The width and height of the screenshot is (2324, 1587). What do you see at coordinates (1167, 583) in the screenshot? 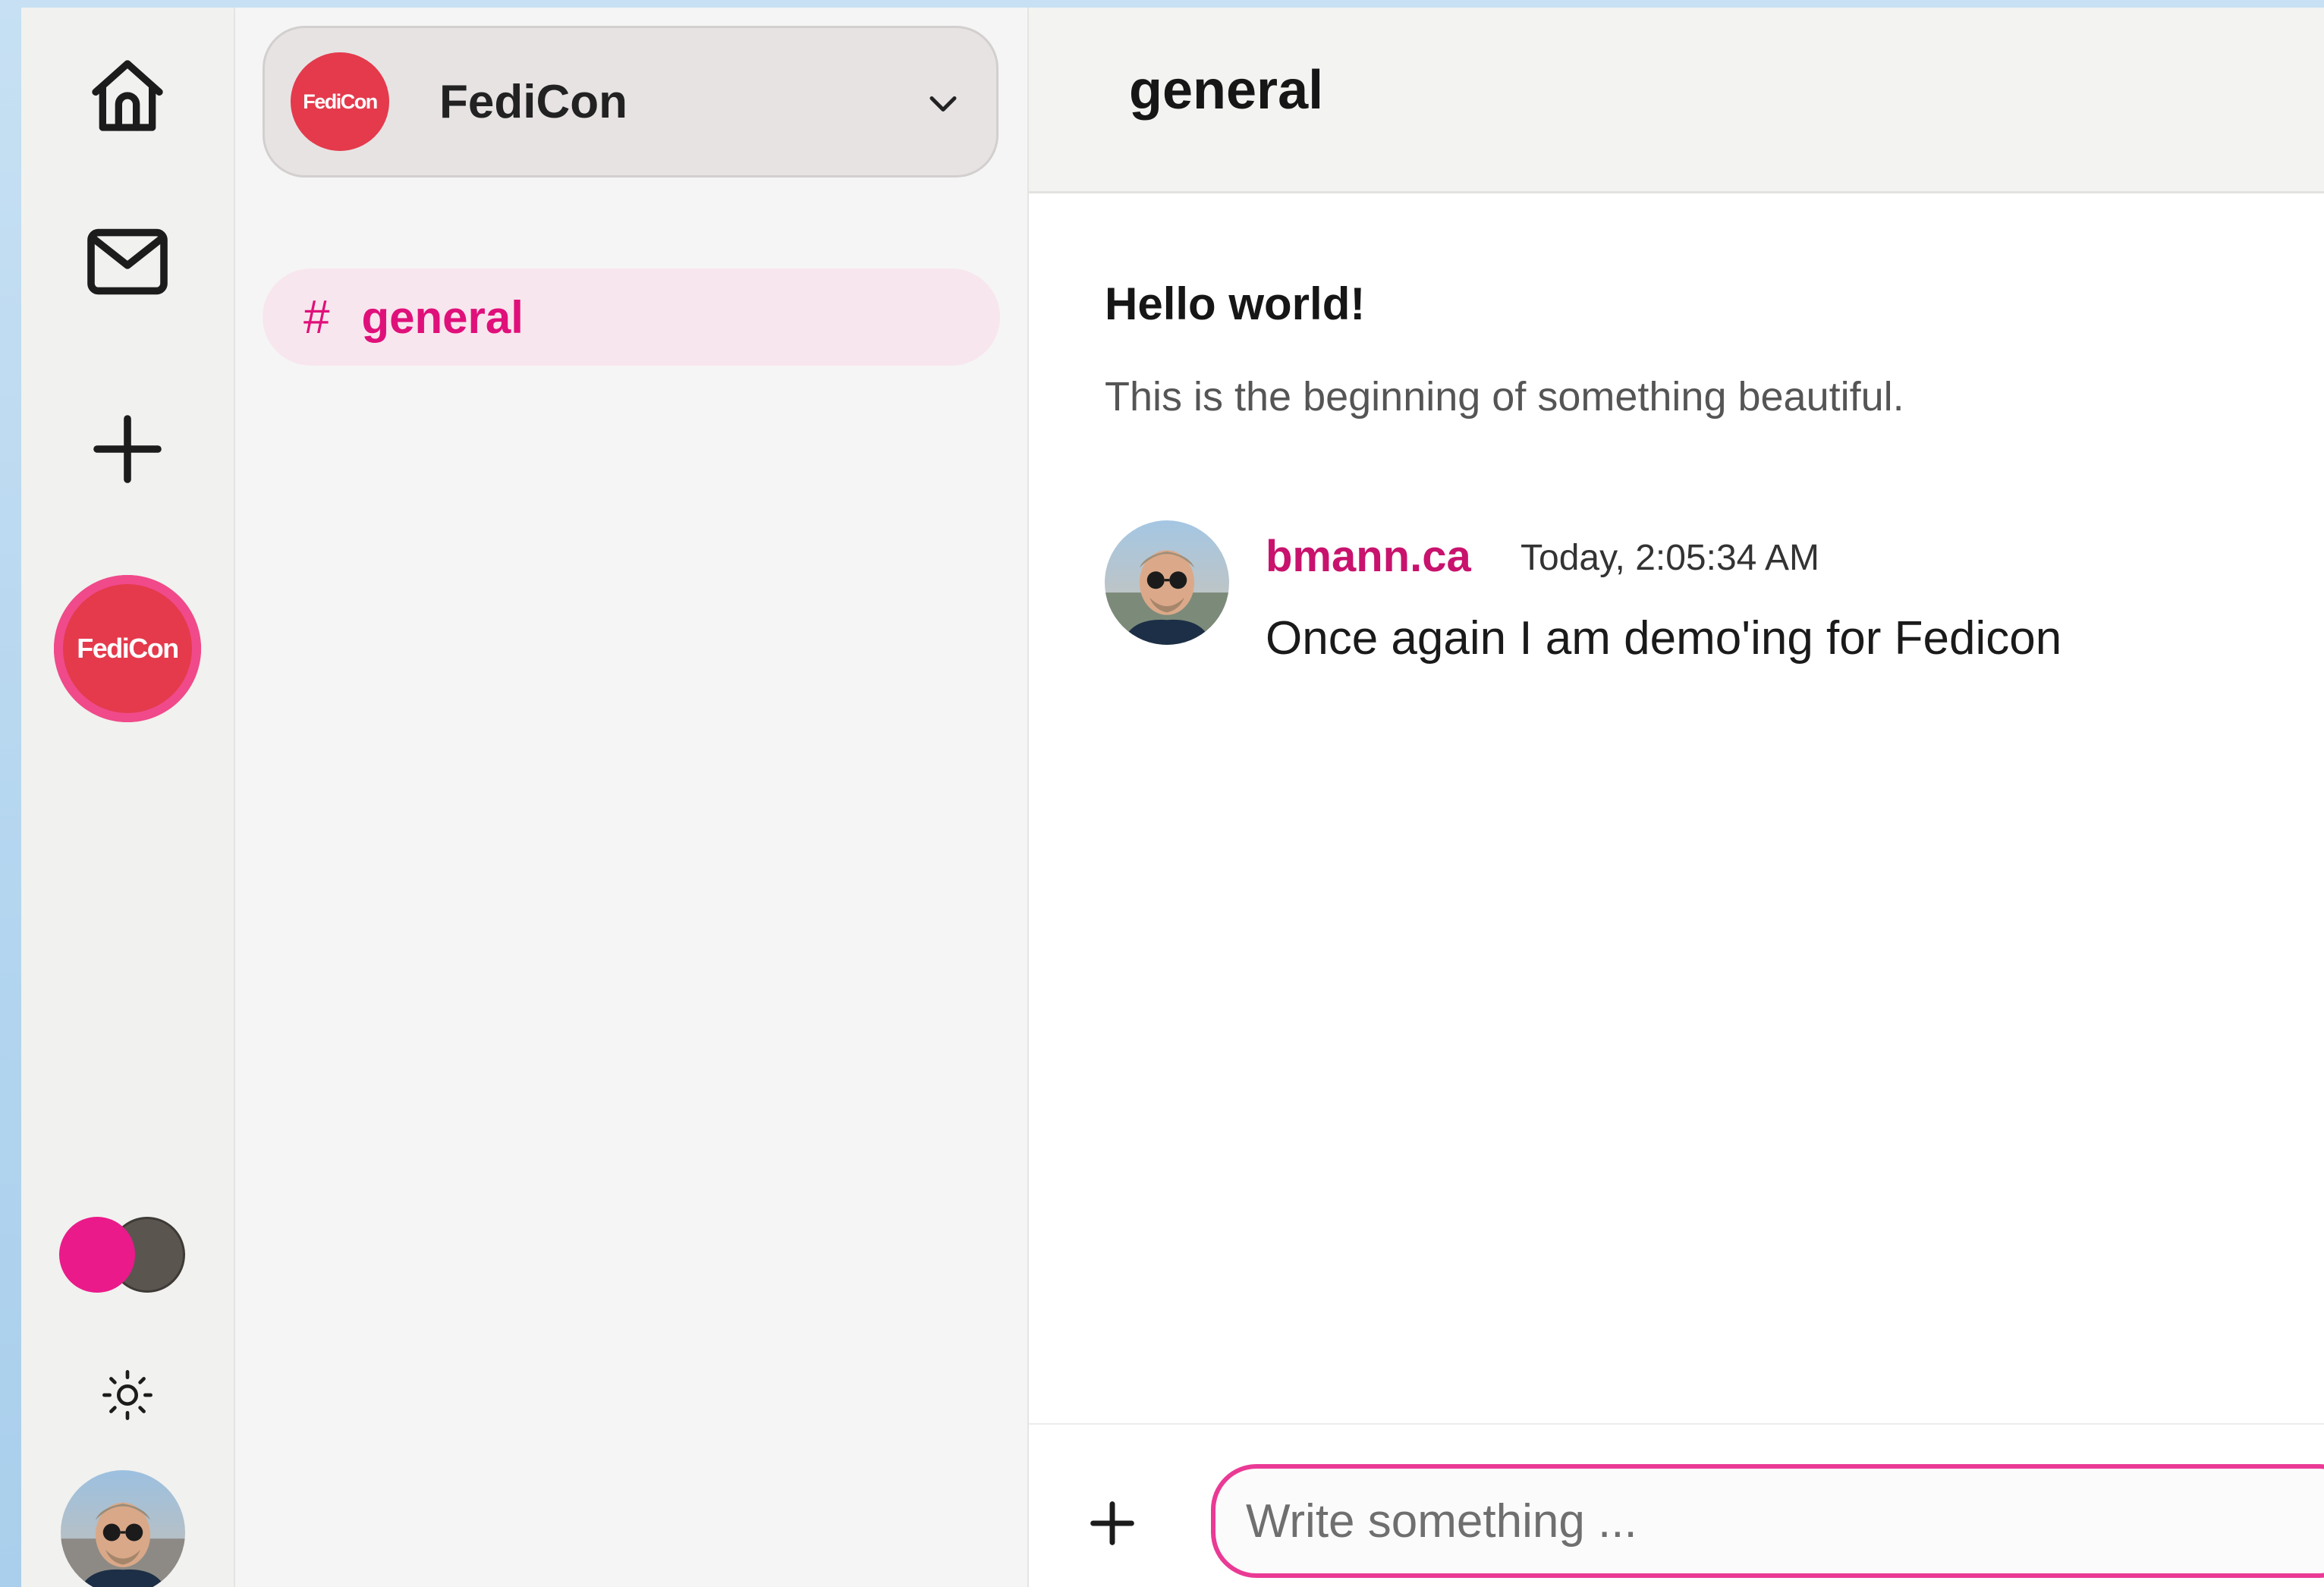
I see `message-avatar` at bounding box center [1167, 583].